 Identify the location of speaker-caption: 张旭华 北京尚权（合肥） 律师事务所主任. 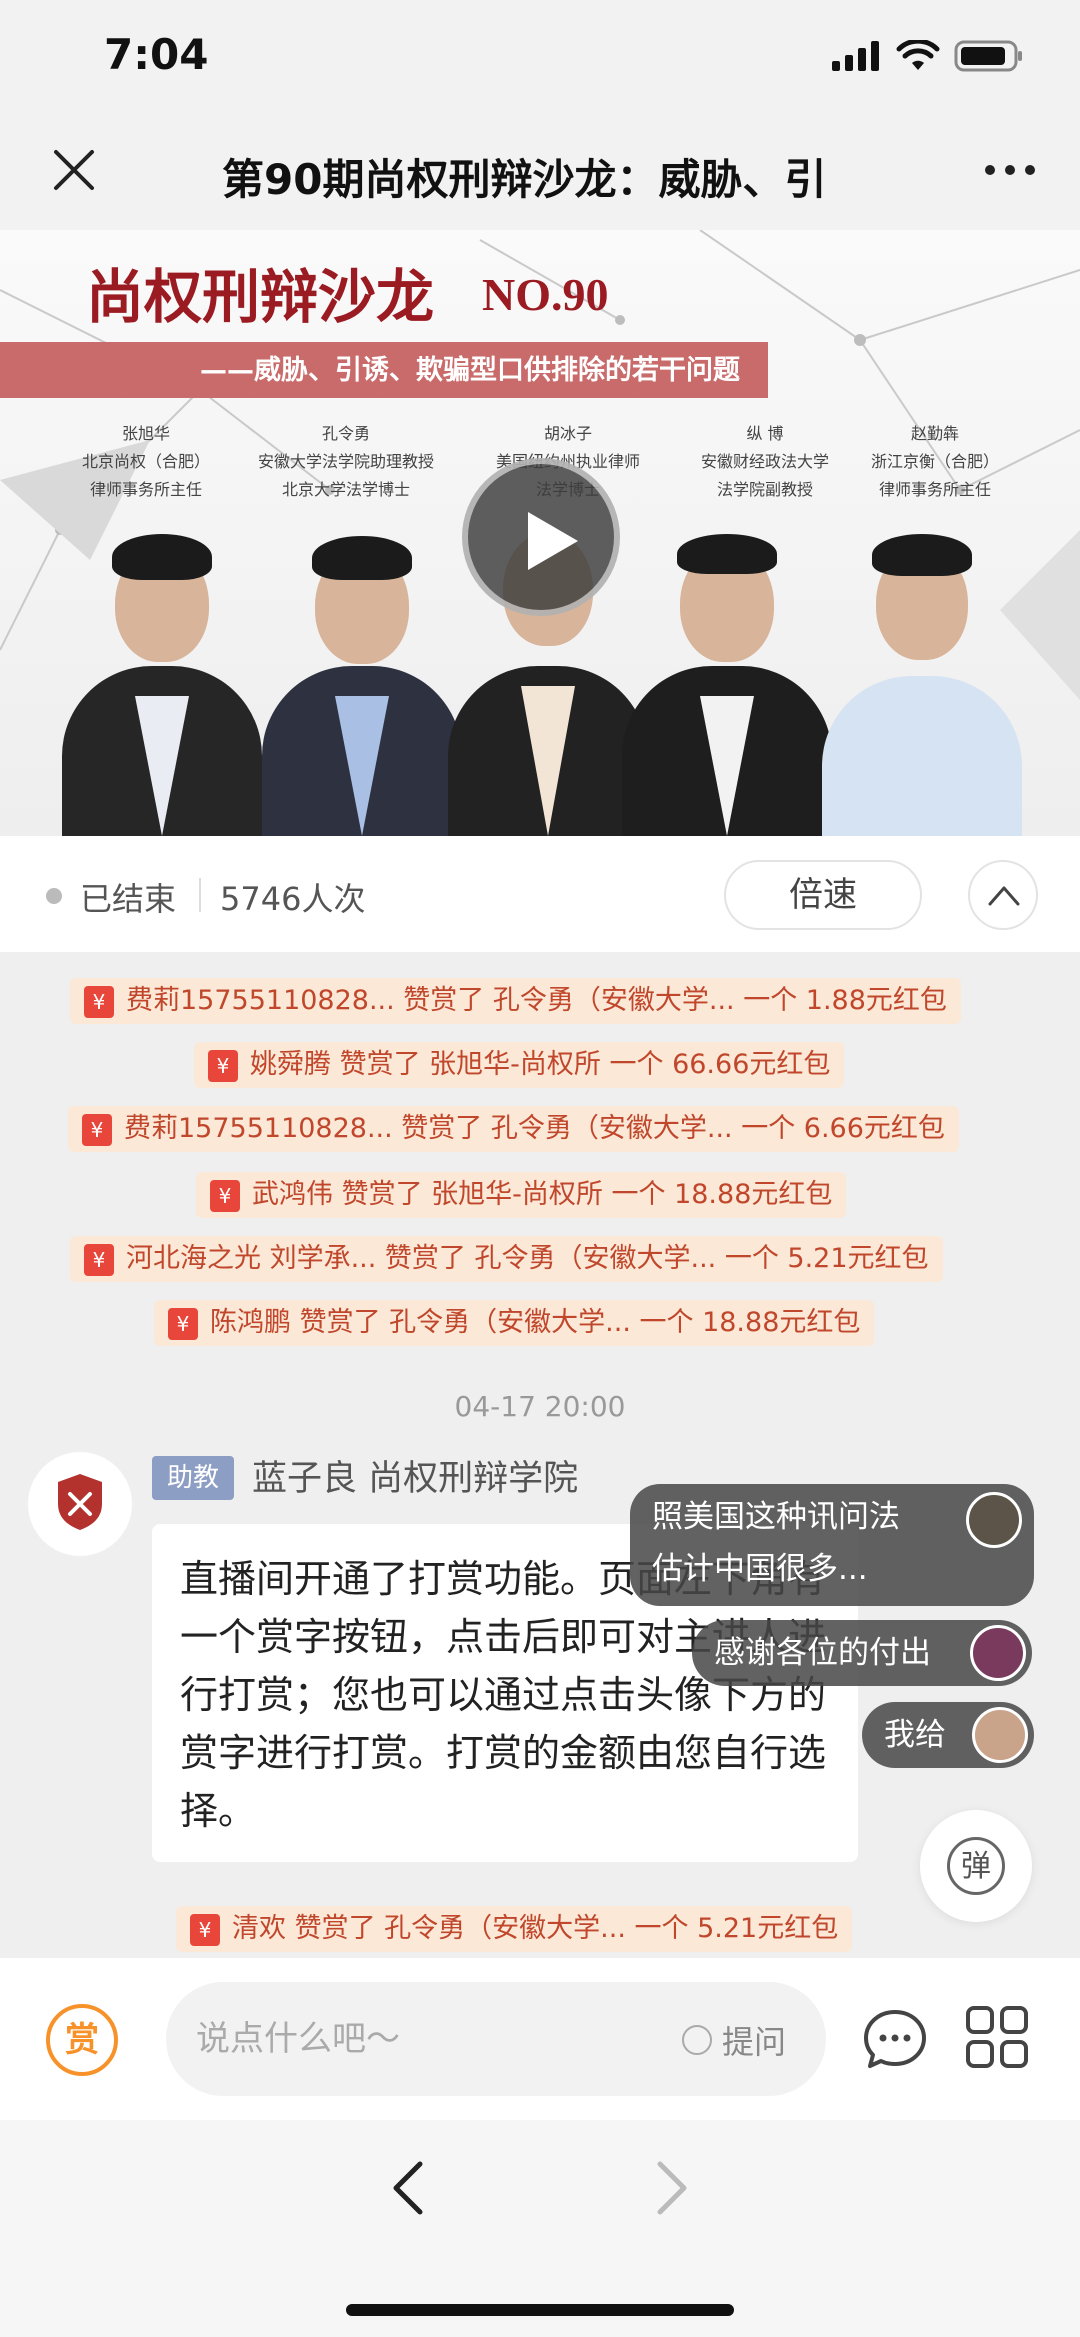
(145, 461).